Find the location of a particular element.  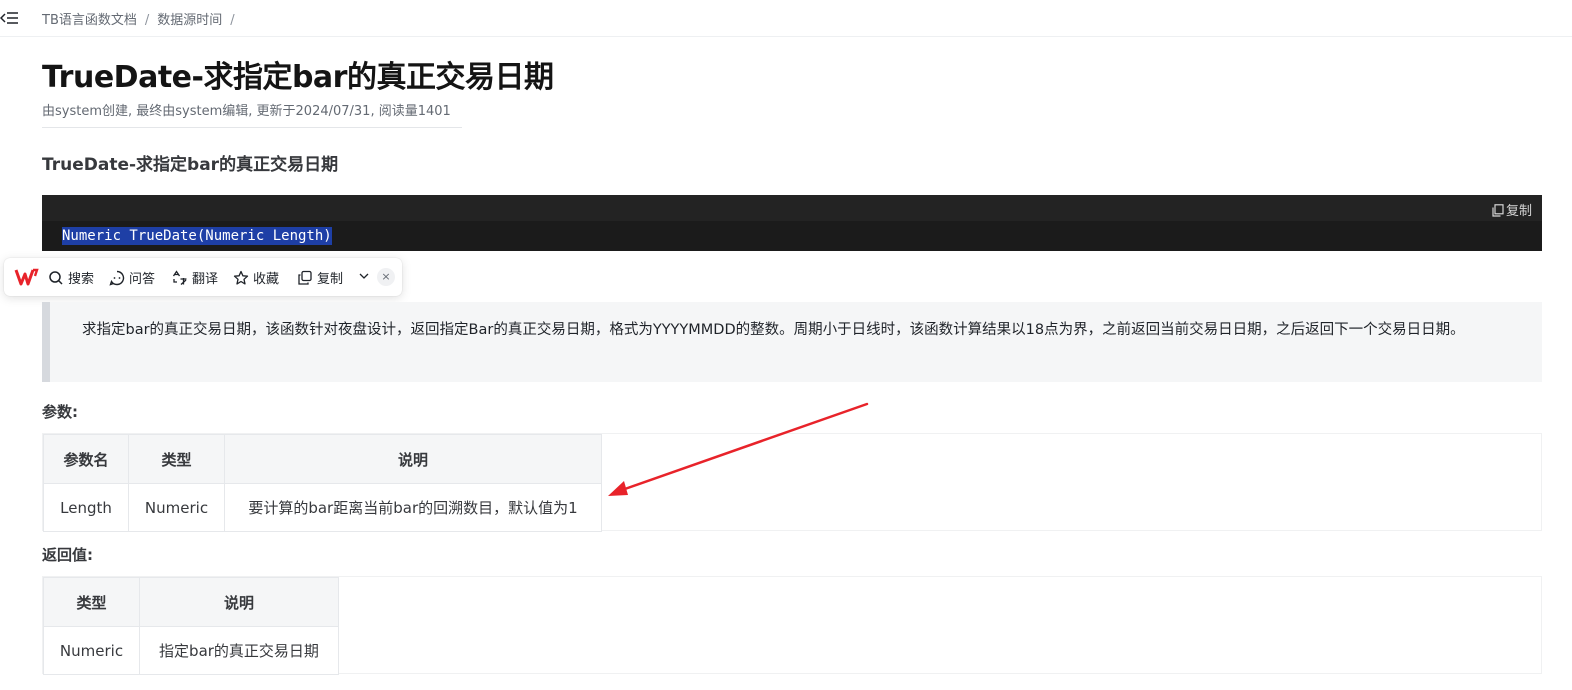

toolbar-qa-button: 问答 is located at coordinates (132, 277).